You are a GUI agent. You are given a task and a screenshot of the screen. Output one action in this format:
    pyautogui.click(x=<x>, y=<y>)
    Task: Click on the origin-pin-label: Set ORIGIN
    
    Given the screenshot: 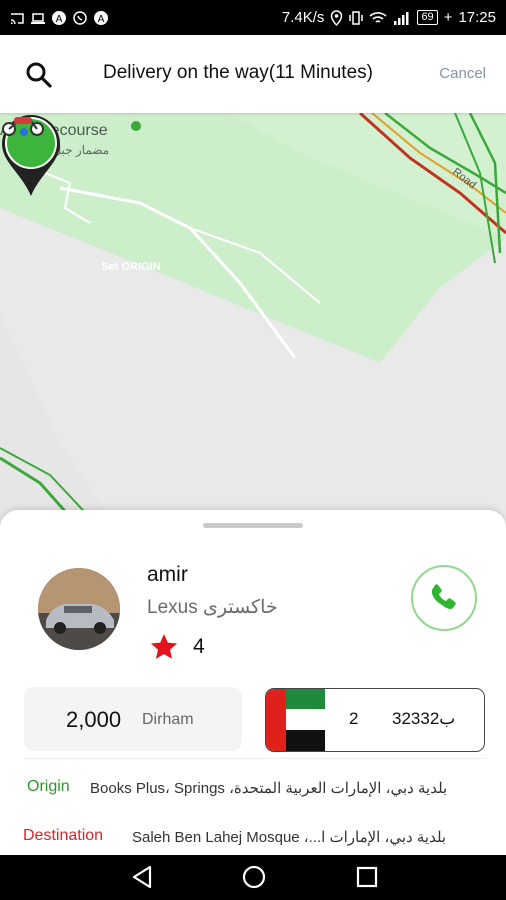 What is the action you would take?
    pyautogui.click(x=131, y=267)
    